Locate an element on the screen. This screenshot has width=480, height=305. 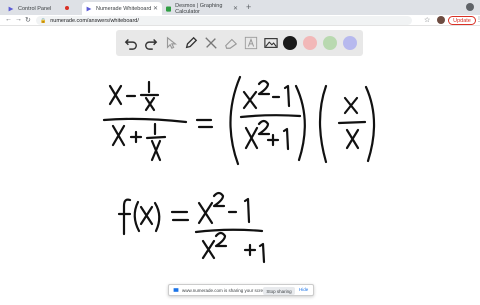
redo-button is located at coordinates (151, 43).